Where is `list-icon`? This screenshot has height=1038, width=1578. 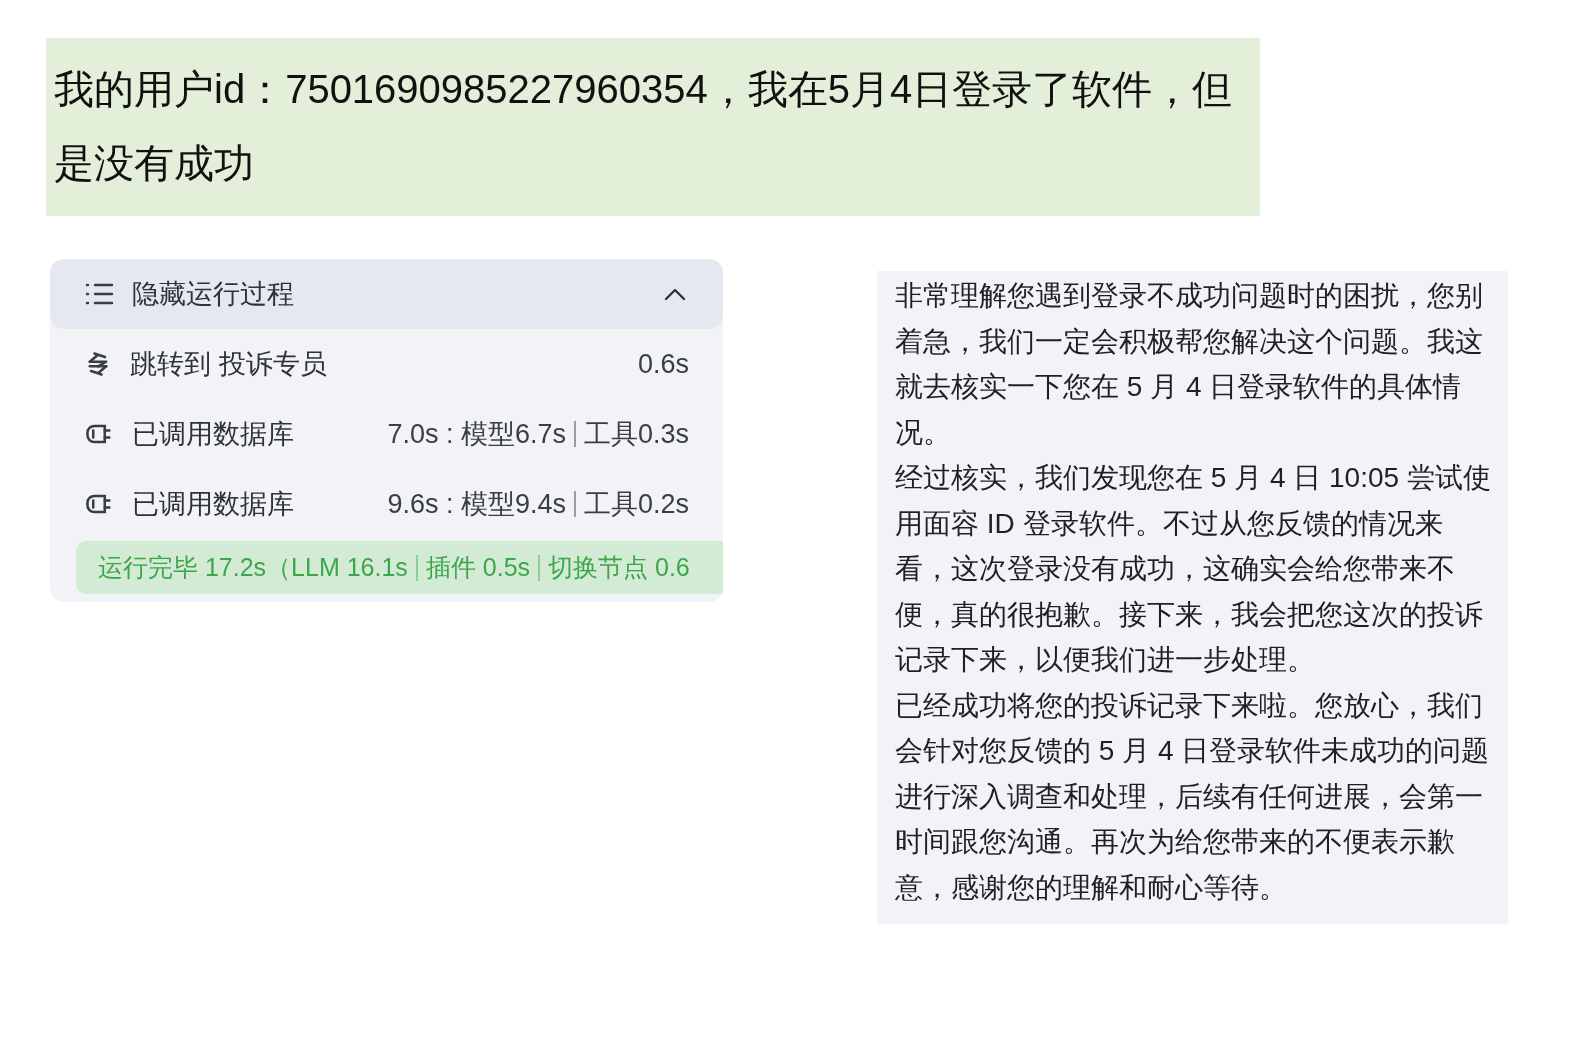
list-icon is located at coordinates (99, 294).